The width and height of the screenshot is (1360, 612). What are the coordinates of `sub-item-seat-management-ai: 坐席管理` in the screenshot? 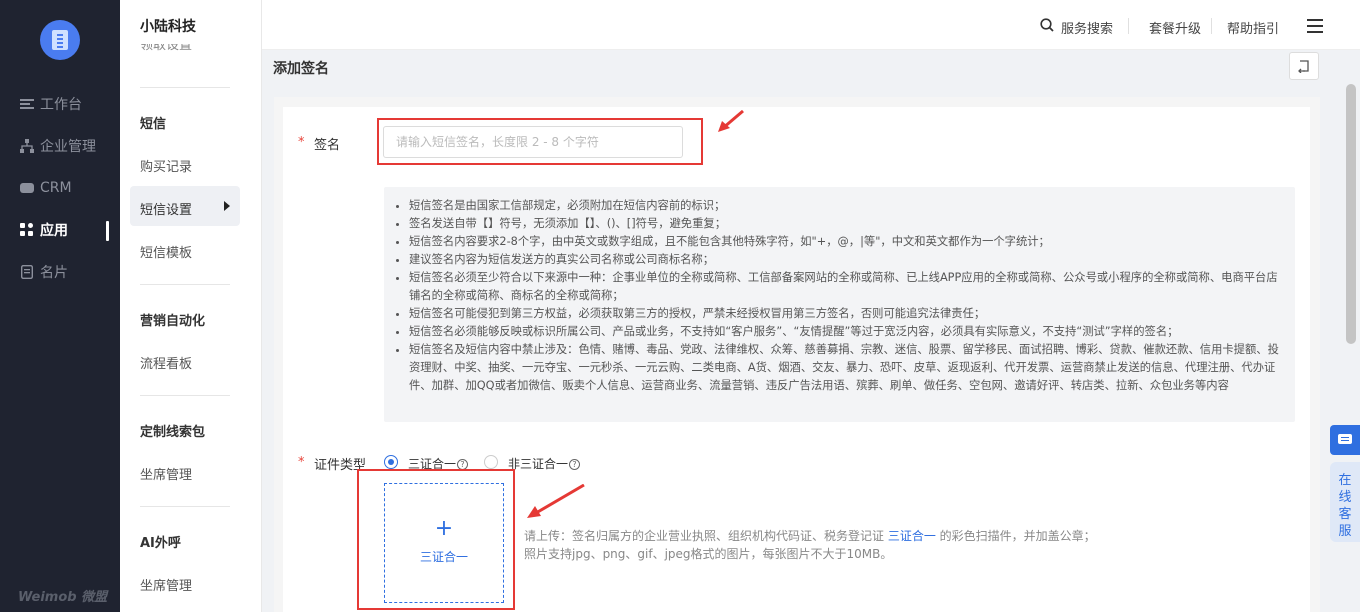 It's located at (166, 584).